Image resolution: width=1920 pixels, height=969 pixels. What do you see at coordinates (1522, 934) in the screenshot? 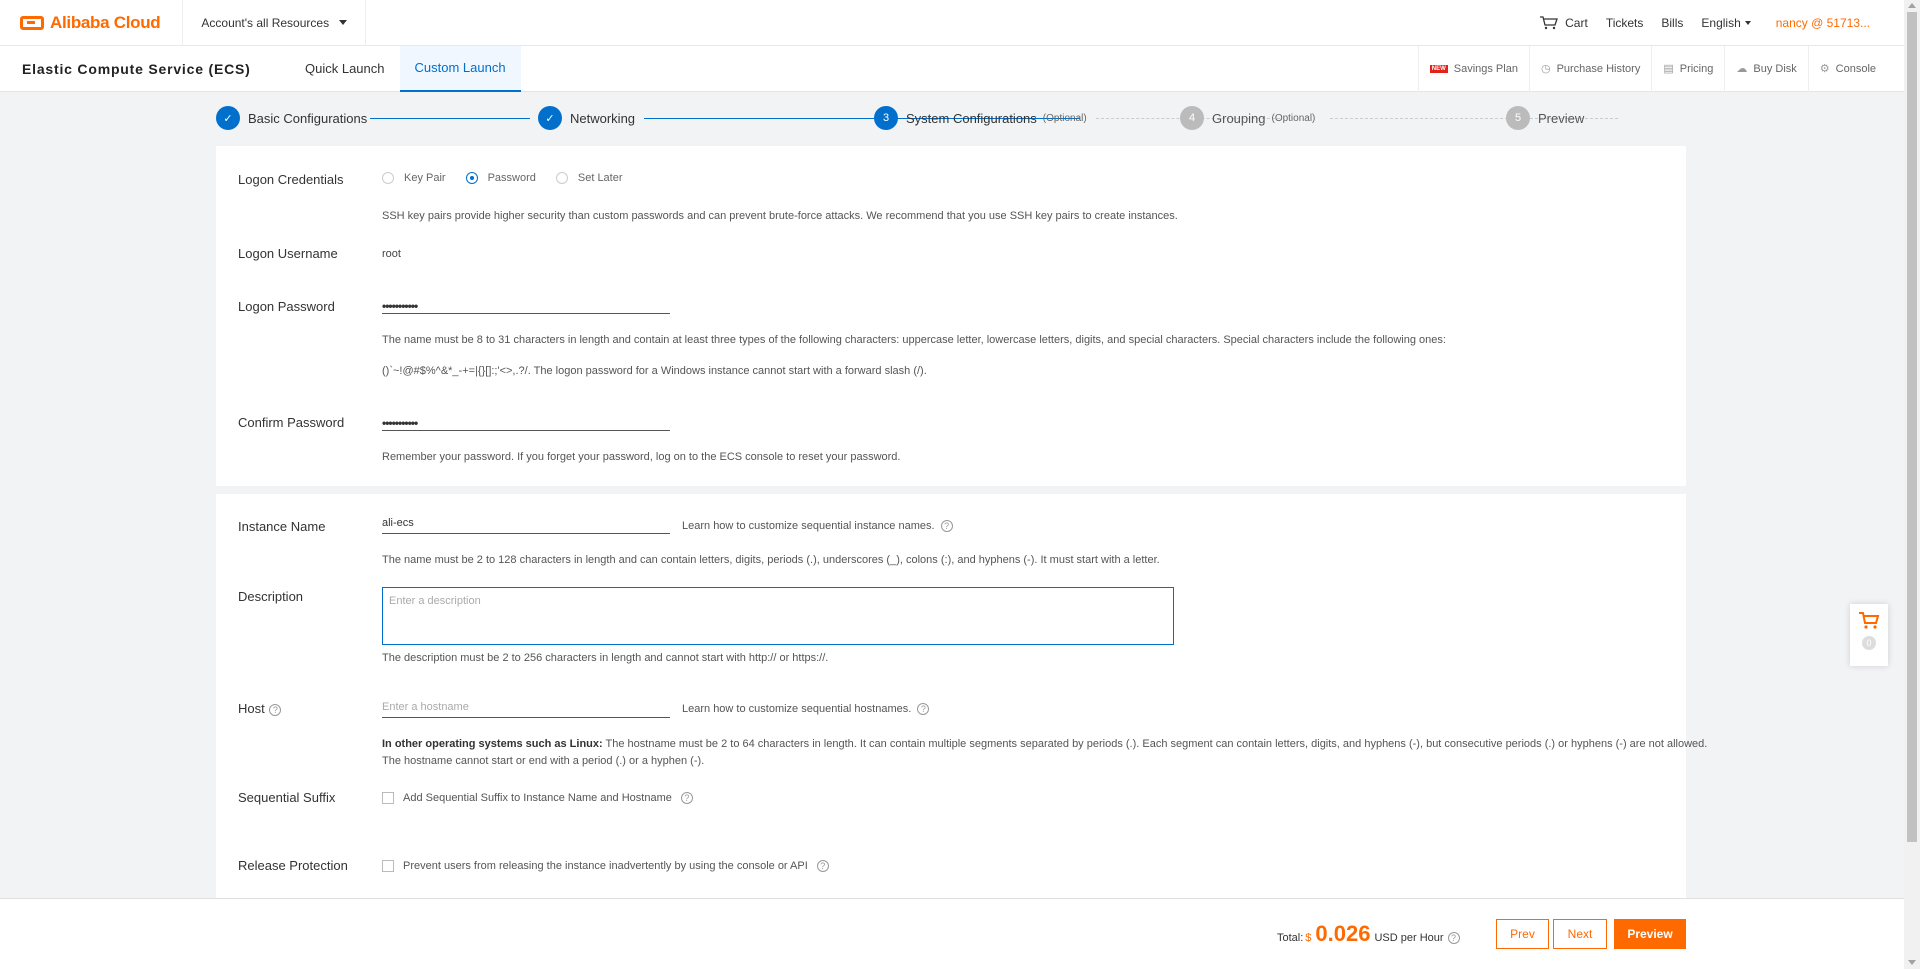
I see `prev-button: Prev` at bounding box center [1522, 934].